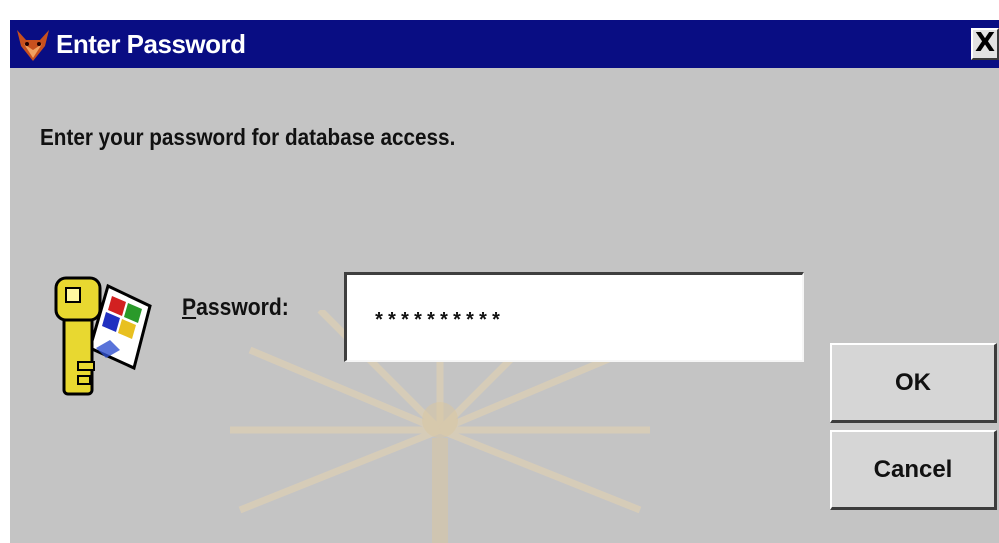 This screenshot has height=543, width=999. What do you see at coordinates (103, 336) in the screenshot?
I see `key-windows-icon` at bounding box center [103, 336].